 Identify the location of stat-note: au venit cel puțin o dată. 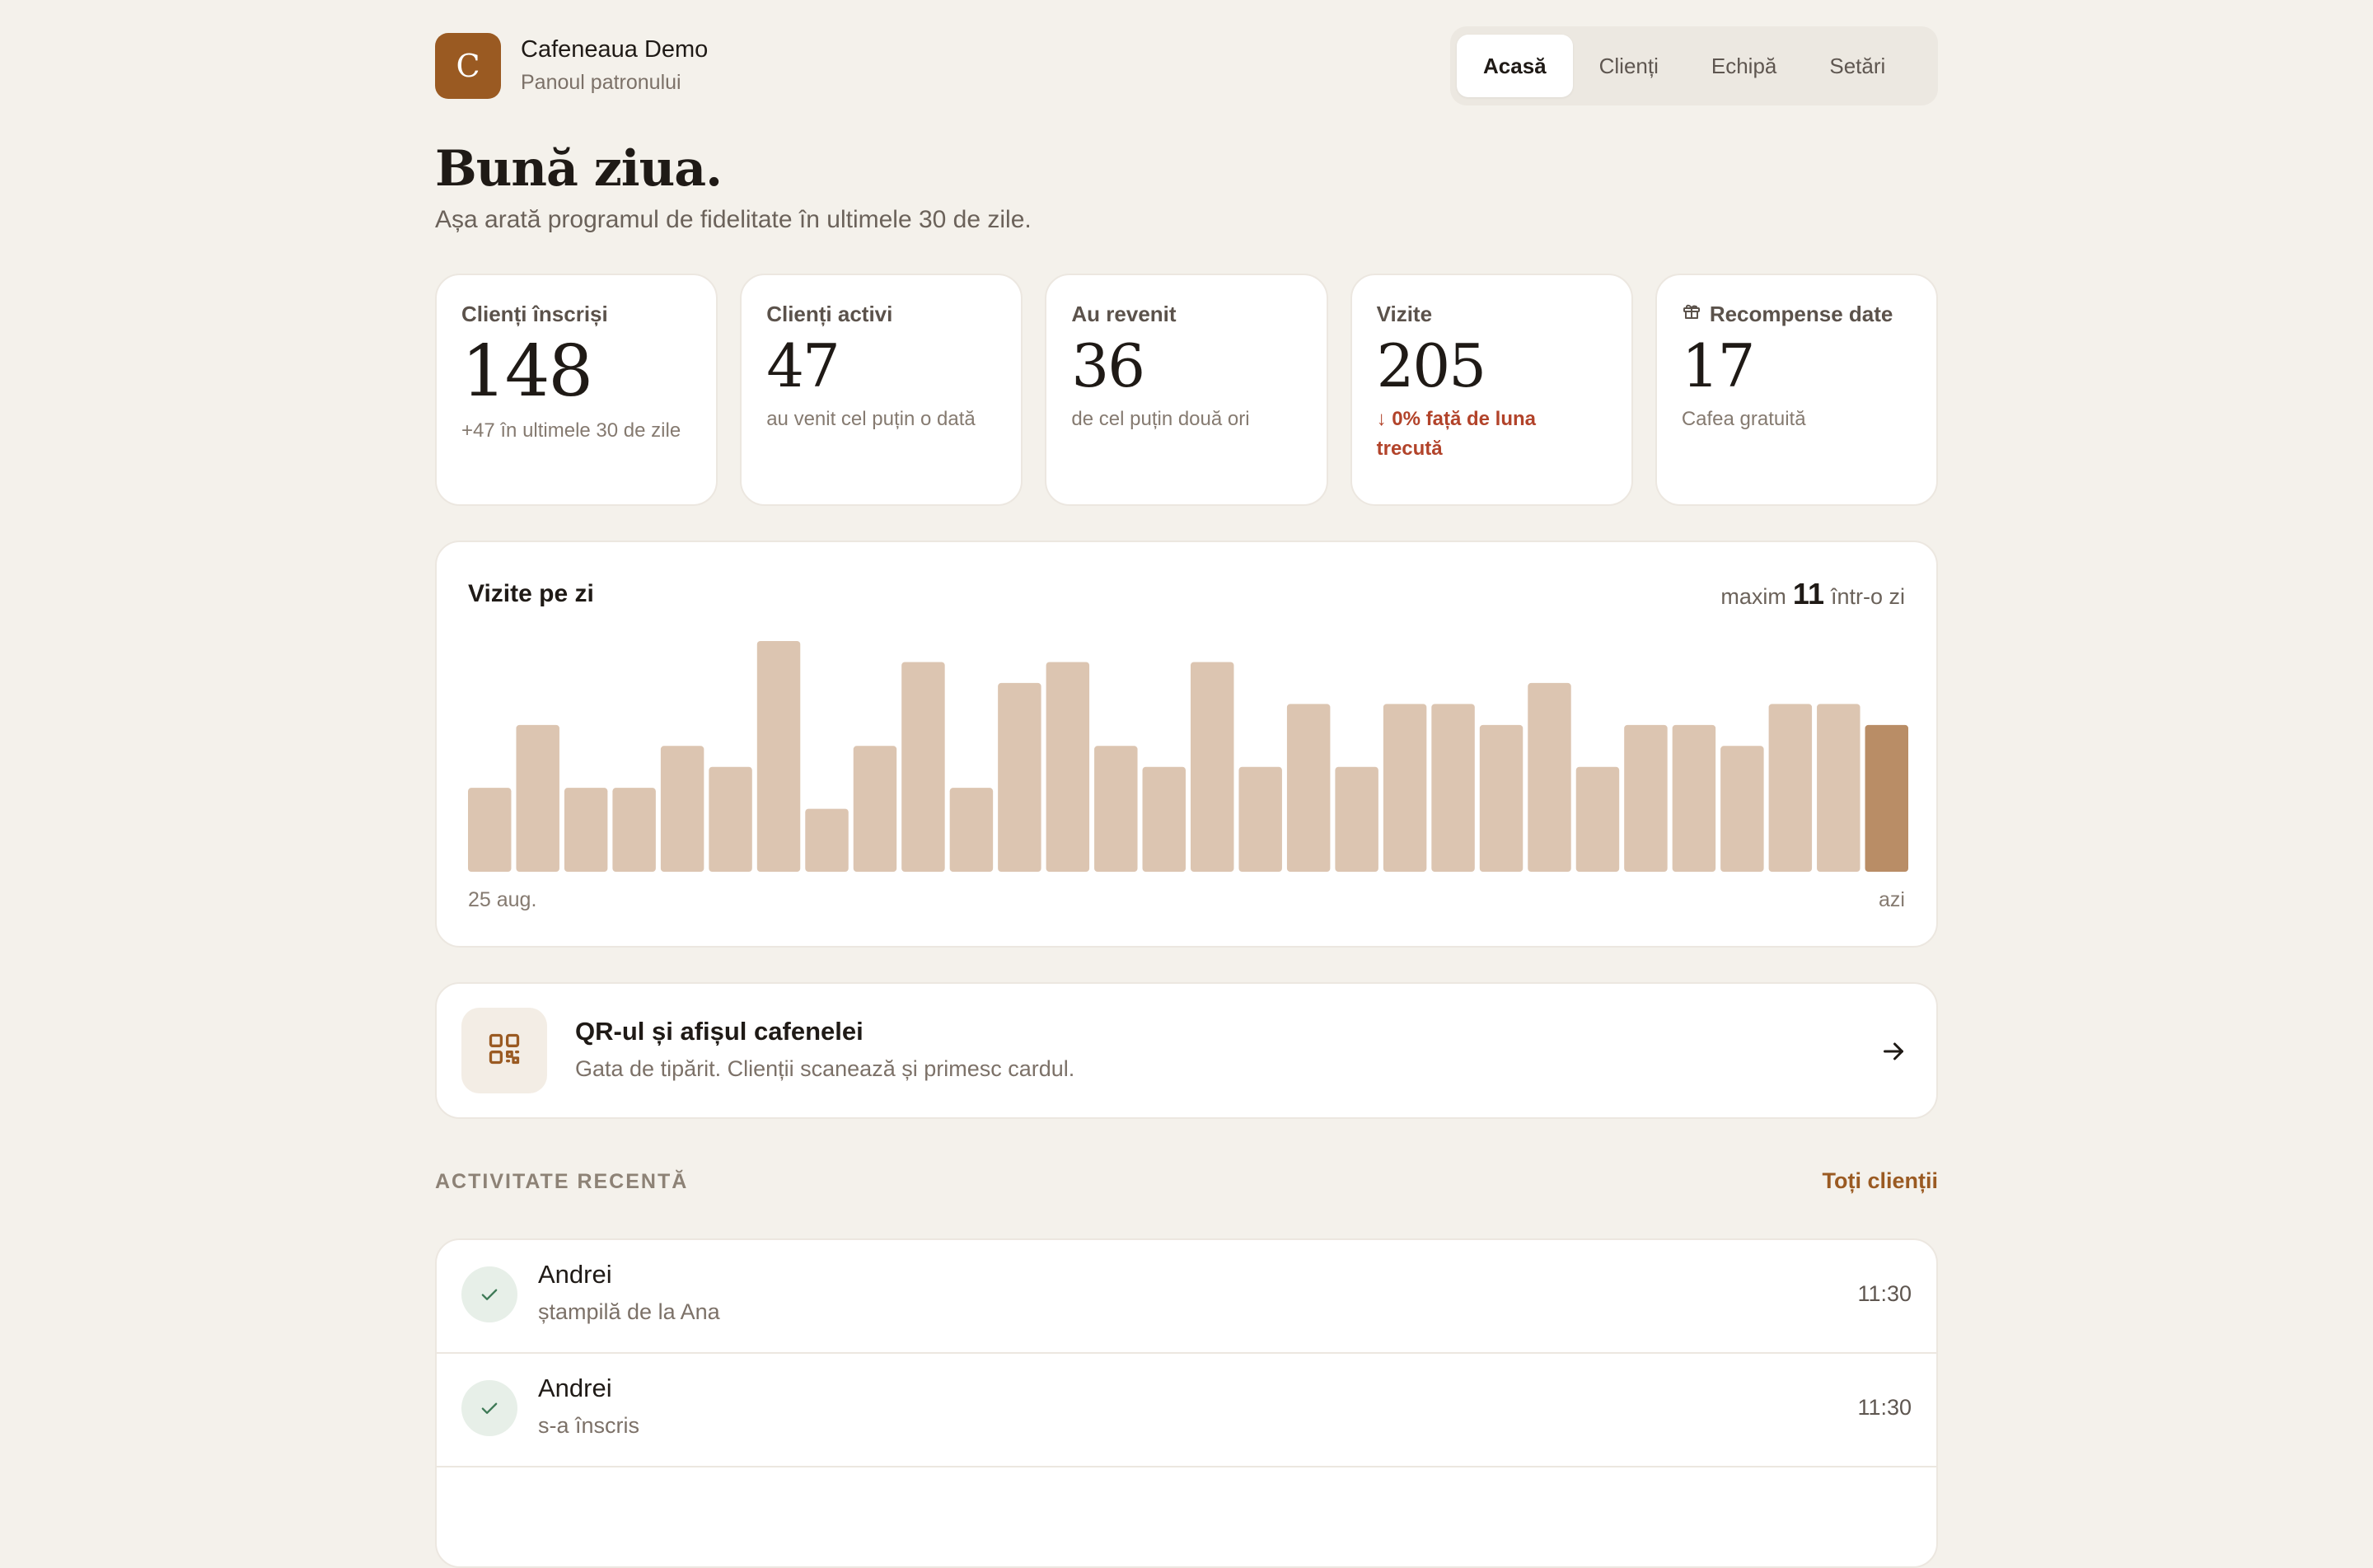
(871, 419).